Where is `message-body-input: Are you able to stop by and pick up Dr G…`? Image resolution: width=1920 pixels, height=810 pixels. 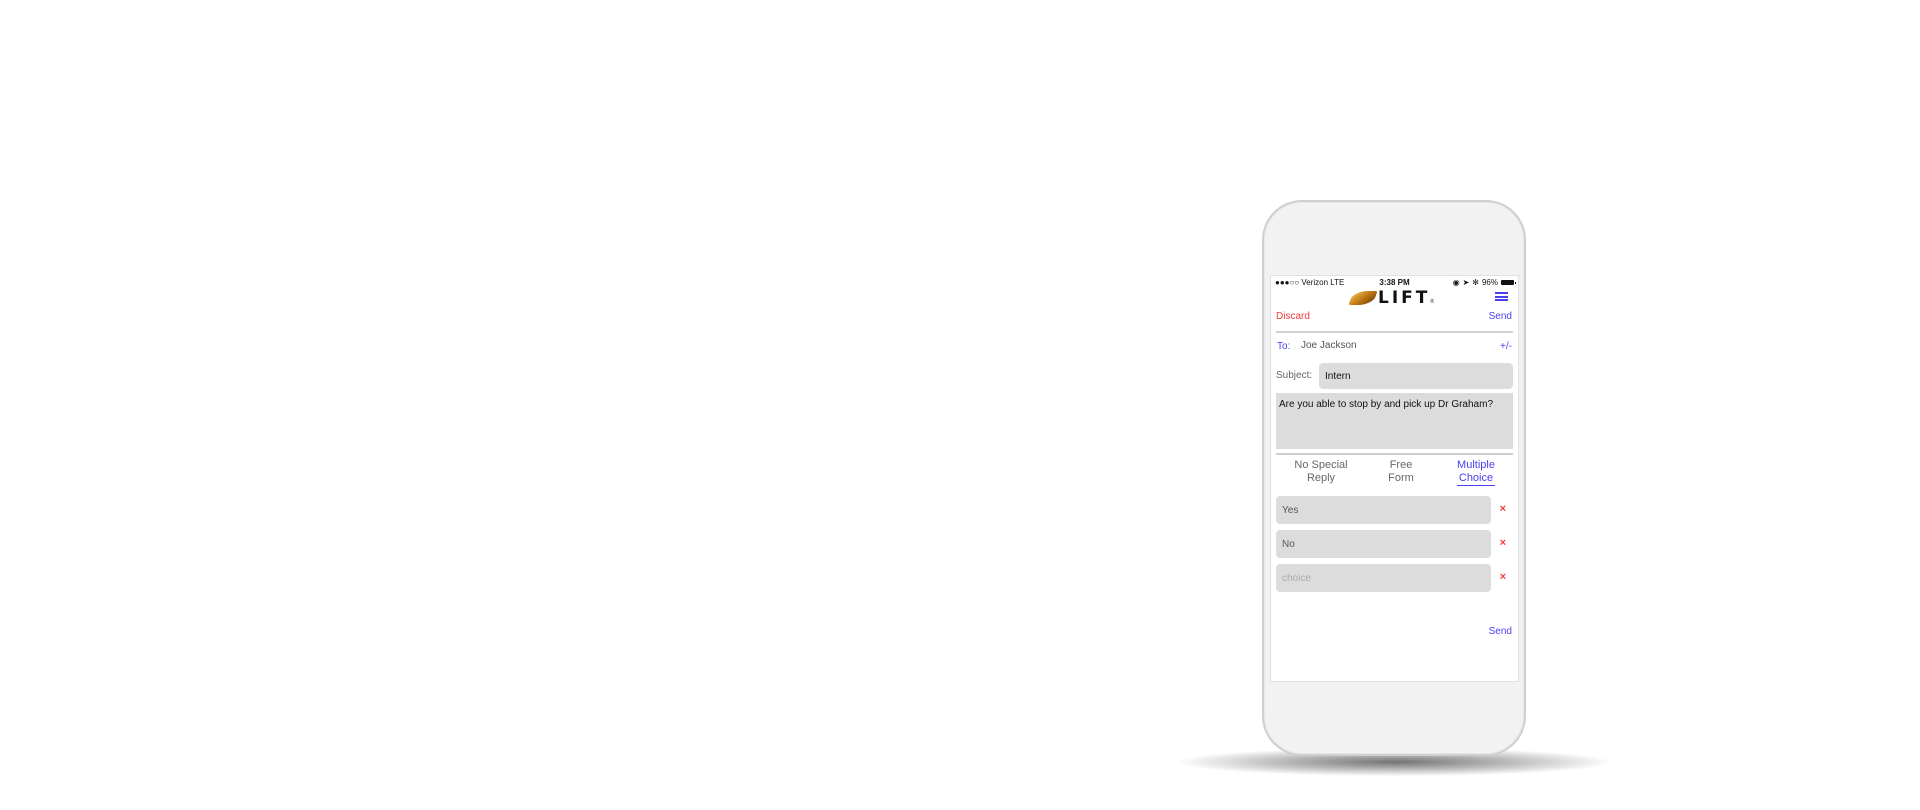
message-body-input: Are you able to stop by and pick up Dr G… is located at coordinates (1394, 421).